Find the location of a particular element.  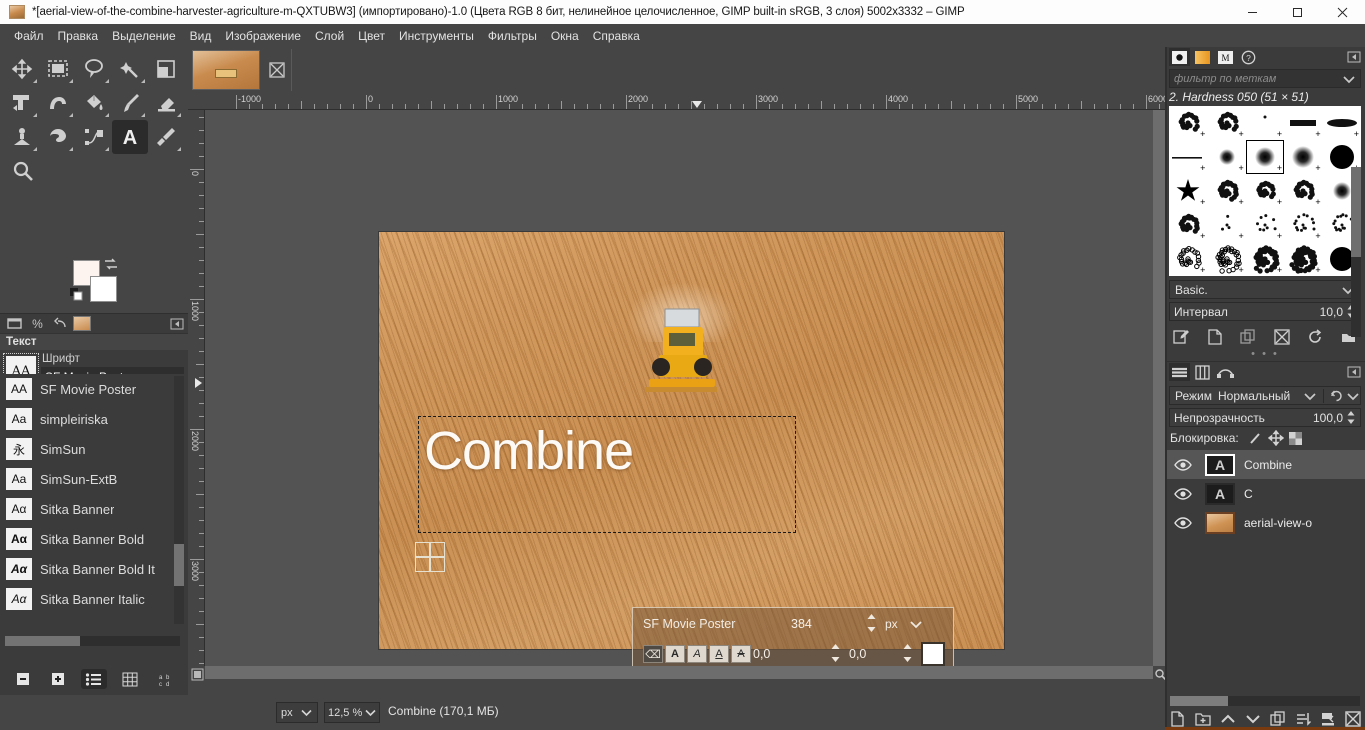

zoom-out-button is located at coordinates (23, 679).